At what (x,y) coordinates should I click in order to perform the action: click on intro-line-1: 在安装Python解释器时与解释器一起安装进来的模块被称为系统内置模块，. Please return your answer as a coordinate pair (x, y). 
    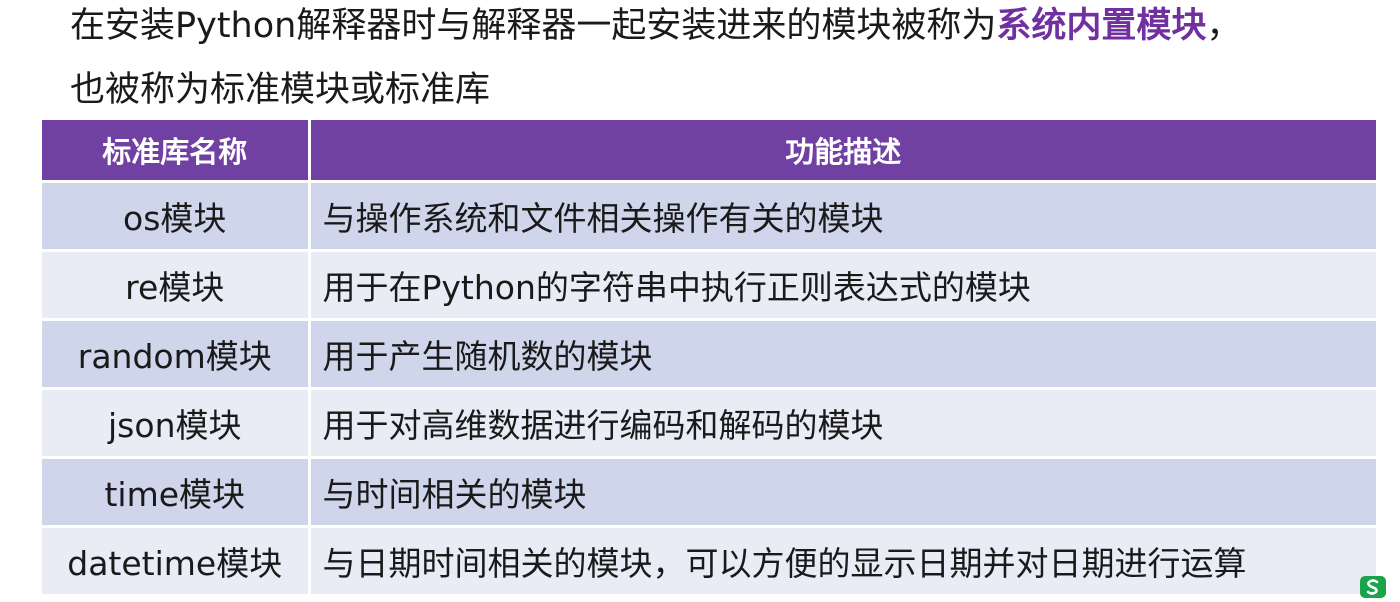
    Looking at the image, I should click on (655, 26).